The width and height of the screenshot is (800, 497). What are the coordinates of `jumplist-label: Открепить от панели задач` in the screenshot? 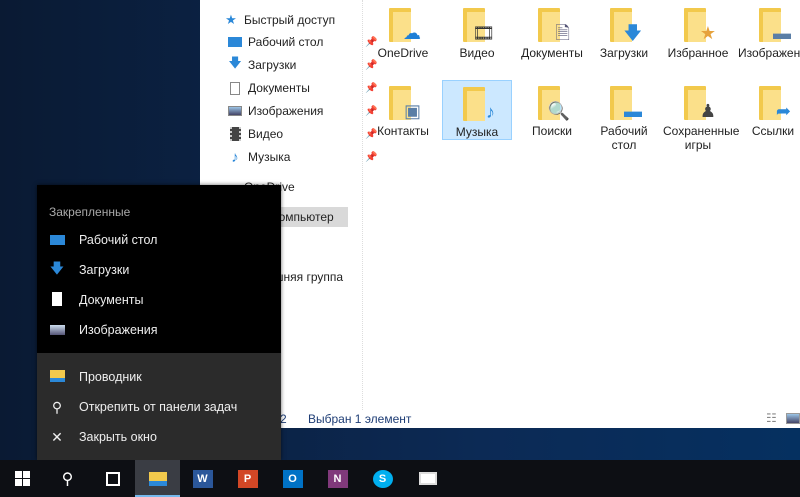 It's located at (158, 407).